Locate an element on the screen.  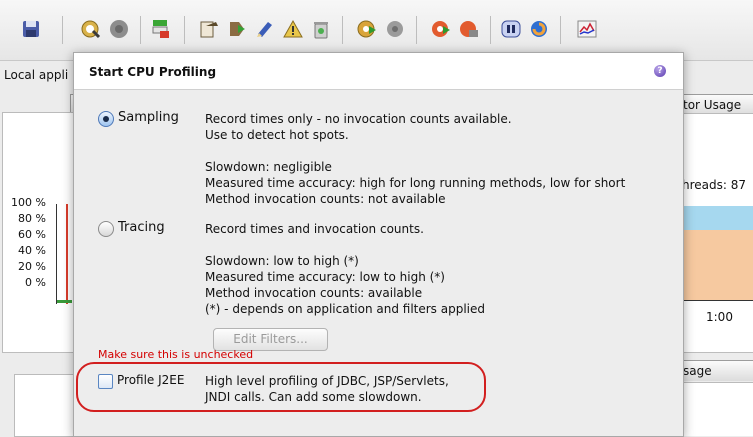
warning-annotation: Make sure this is unchecked is located at coordinates (176, 354).